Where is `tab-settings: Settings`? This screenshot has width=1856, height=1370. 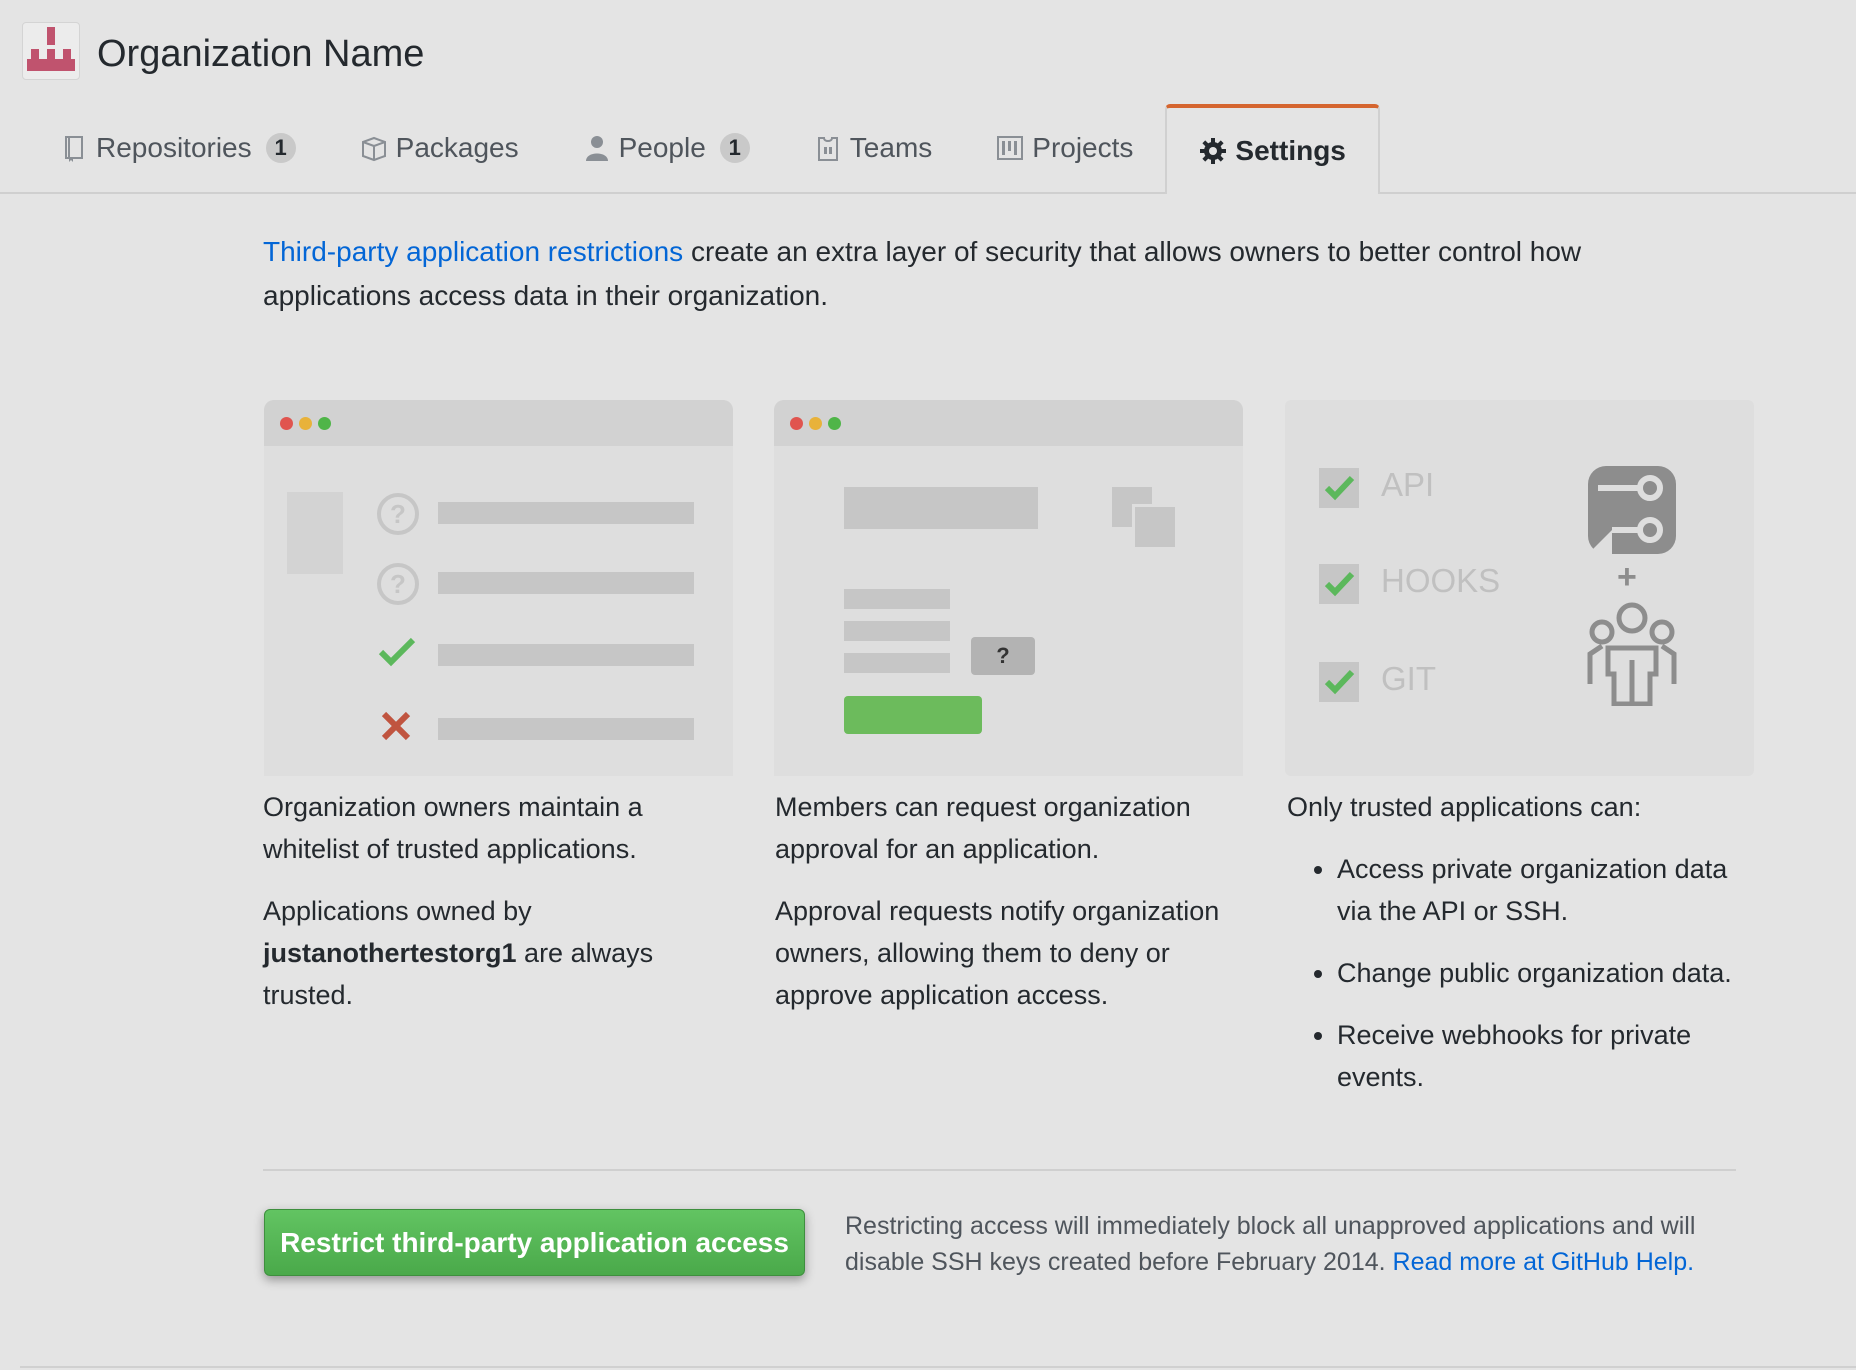
tab-settings: Settings is located at coordinates (1272, 149).